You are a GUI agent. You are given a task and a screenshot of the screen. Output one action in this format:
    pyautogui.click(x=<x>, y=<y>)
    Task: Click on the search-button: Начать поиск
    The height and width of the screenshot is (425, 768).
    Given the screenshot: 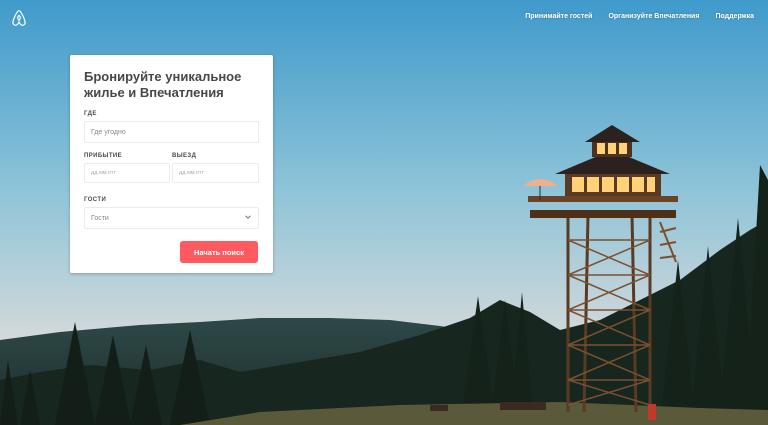 What is the action you would take?
    pyautogui.click(x=219, y=252)
    